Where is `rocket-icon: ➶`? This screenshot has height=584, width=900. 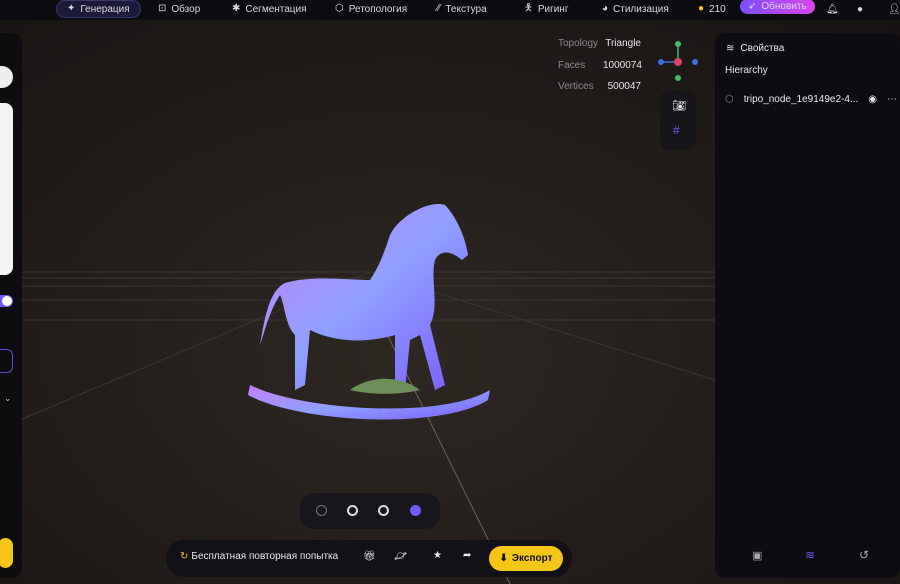
rocket-icon: ➶ is located at coordinates (752, 6).